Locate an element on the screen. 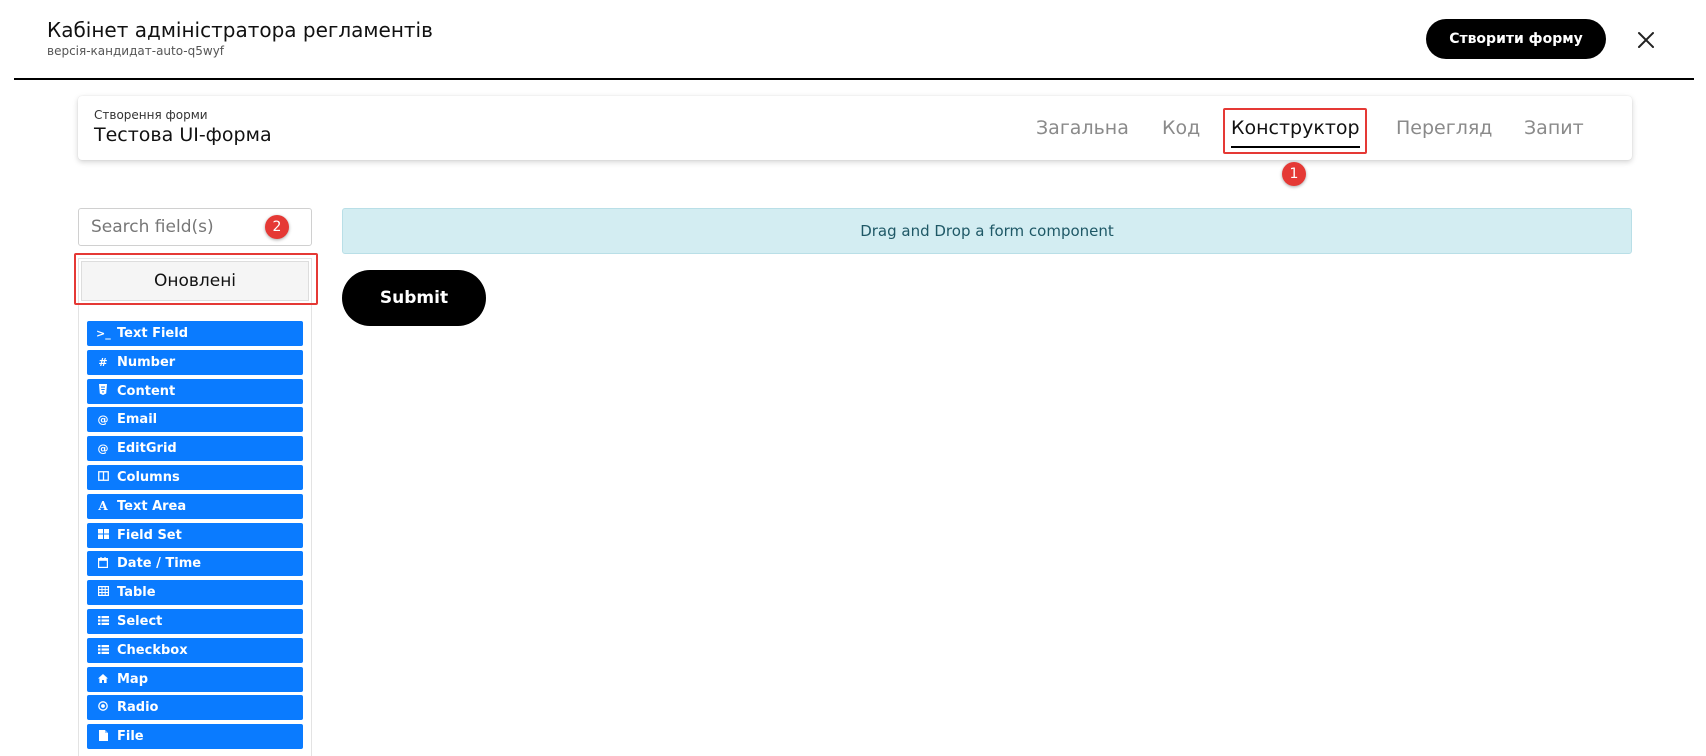 The width and height of the screenshot is (1706, 756). tab-request: Запит is located at coordinates (1554, 128).